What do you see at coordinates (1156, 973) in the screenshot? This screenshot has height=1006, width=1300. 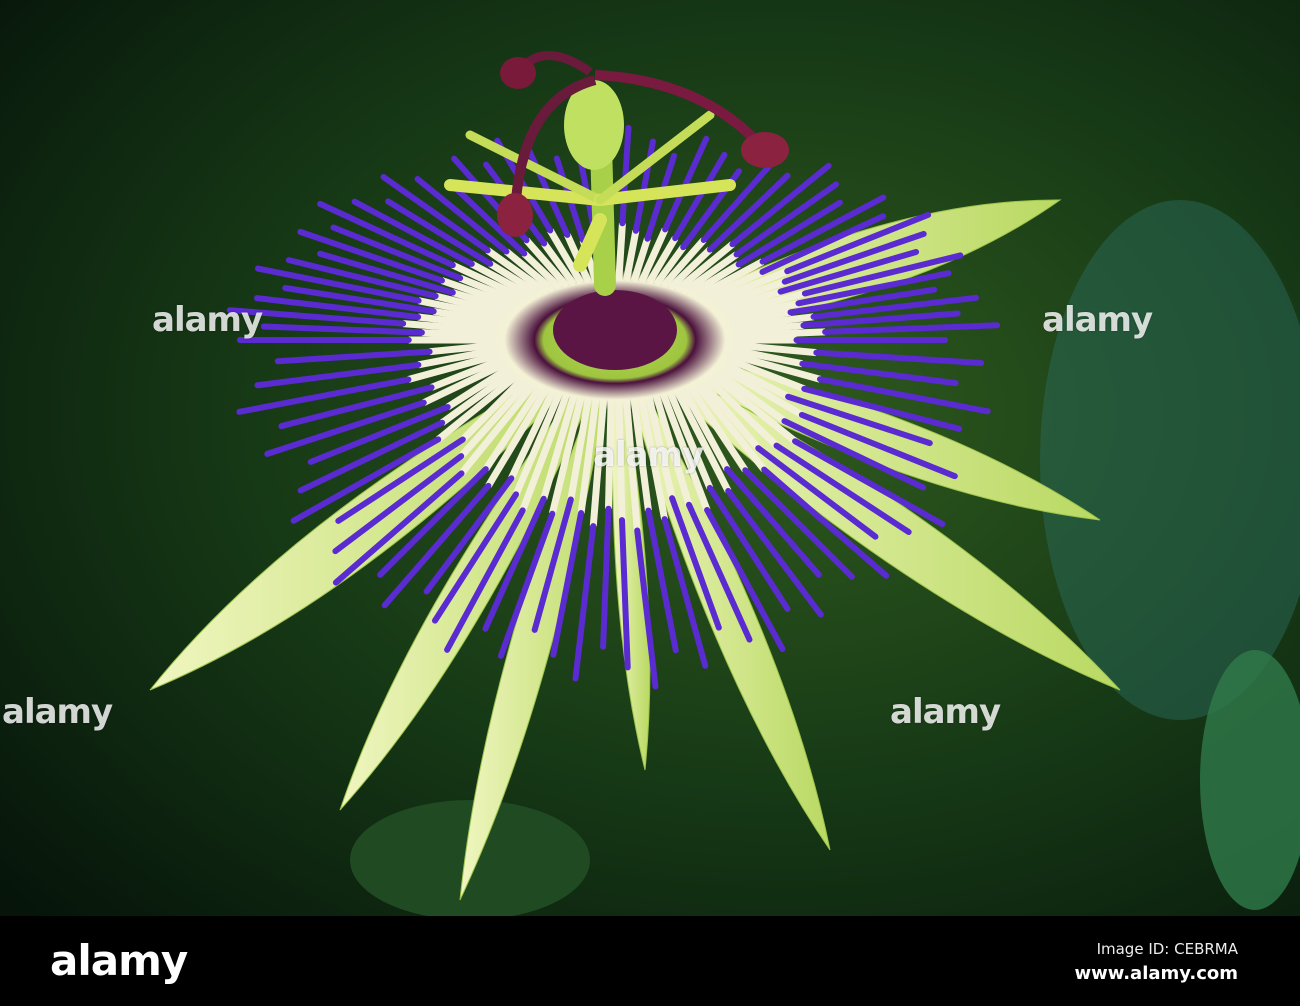 I see `site-url: www.alamy.com` at bounding box center [1156, 973].